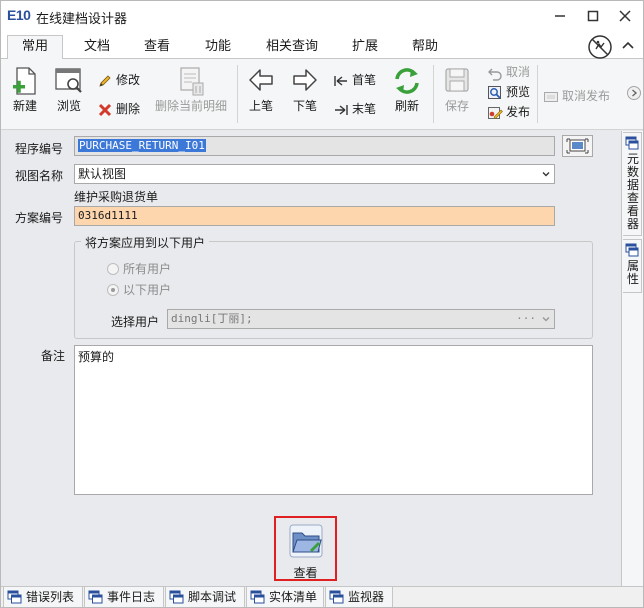 The image size is (644, 608). What do you see at coordinates (305, 573) in the screenshot?
I see `view-button-label: 查看` at bounding box center [305, 573].